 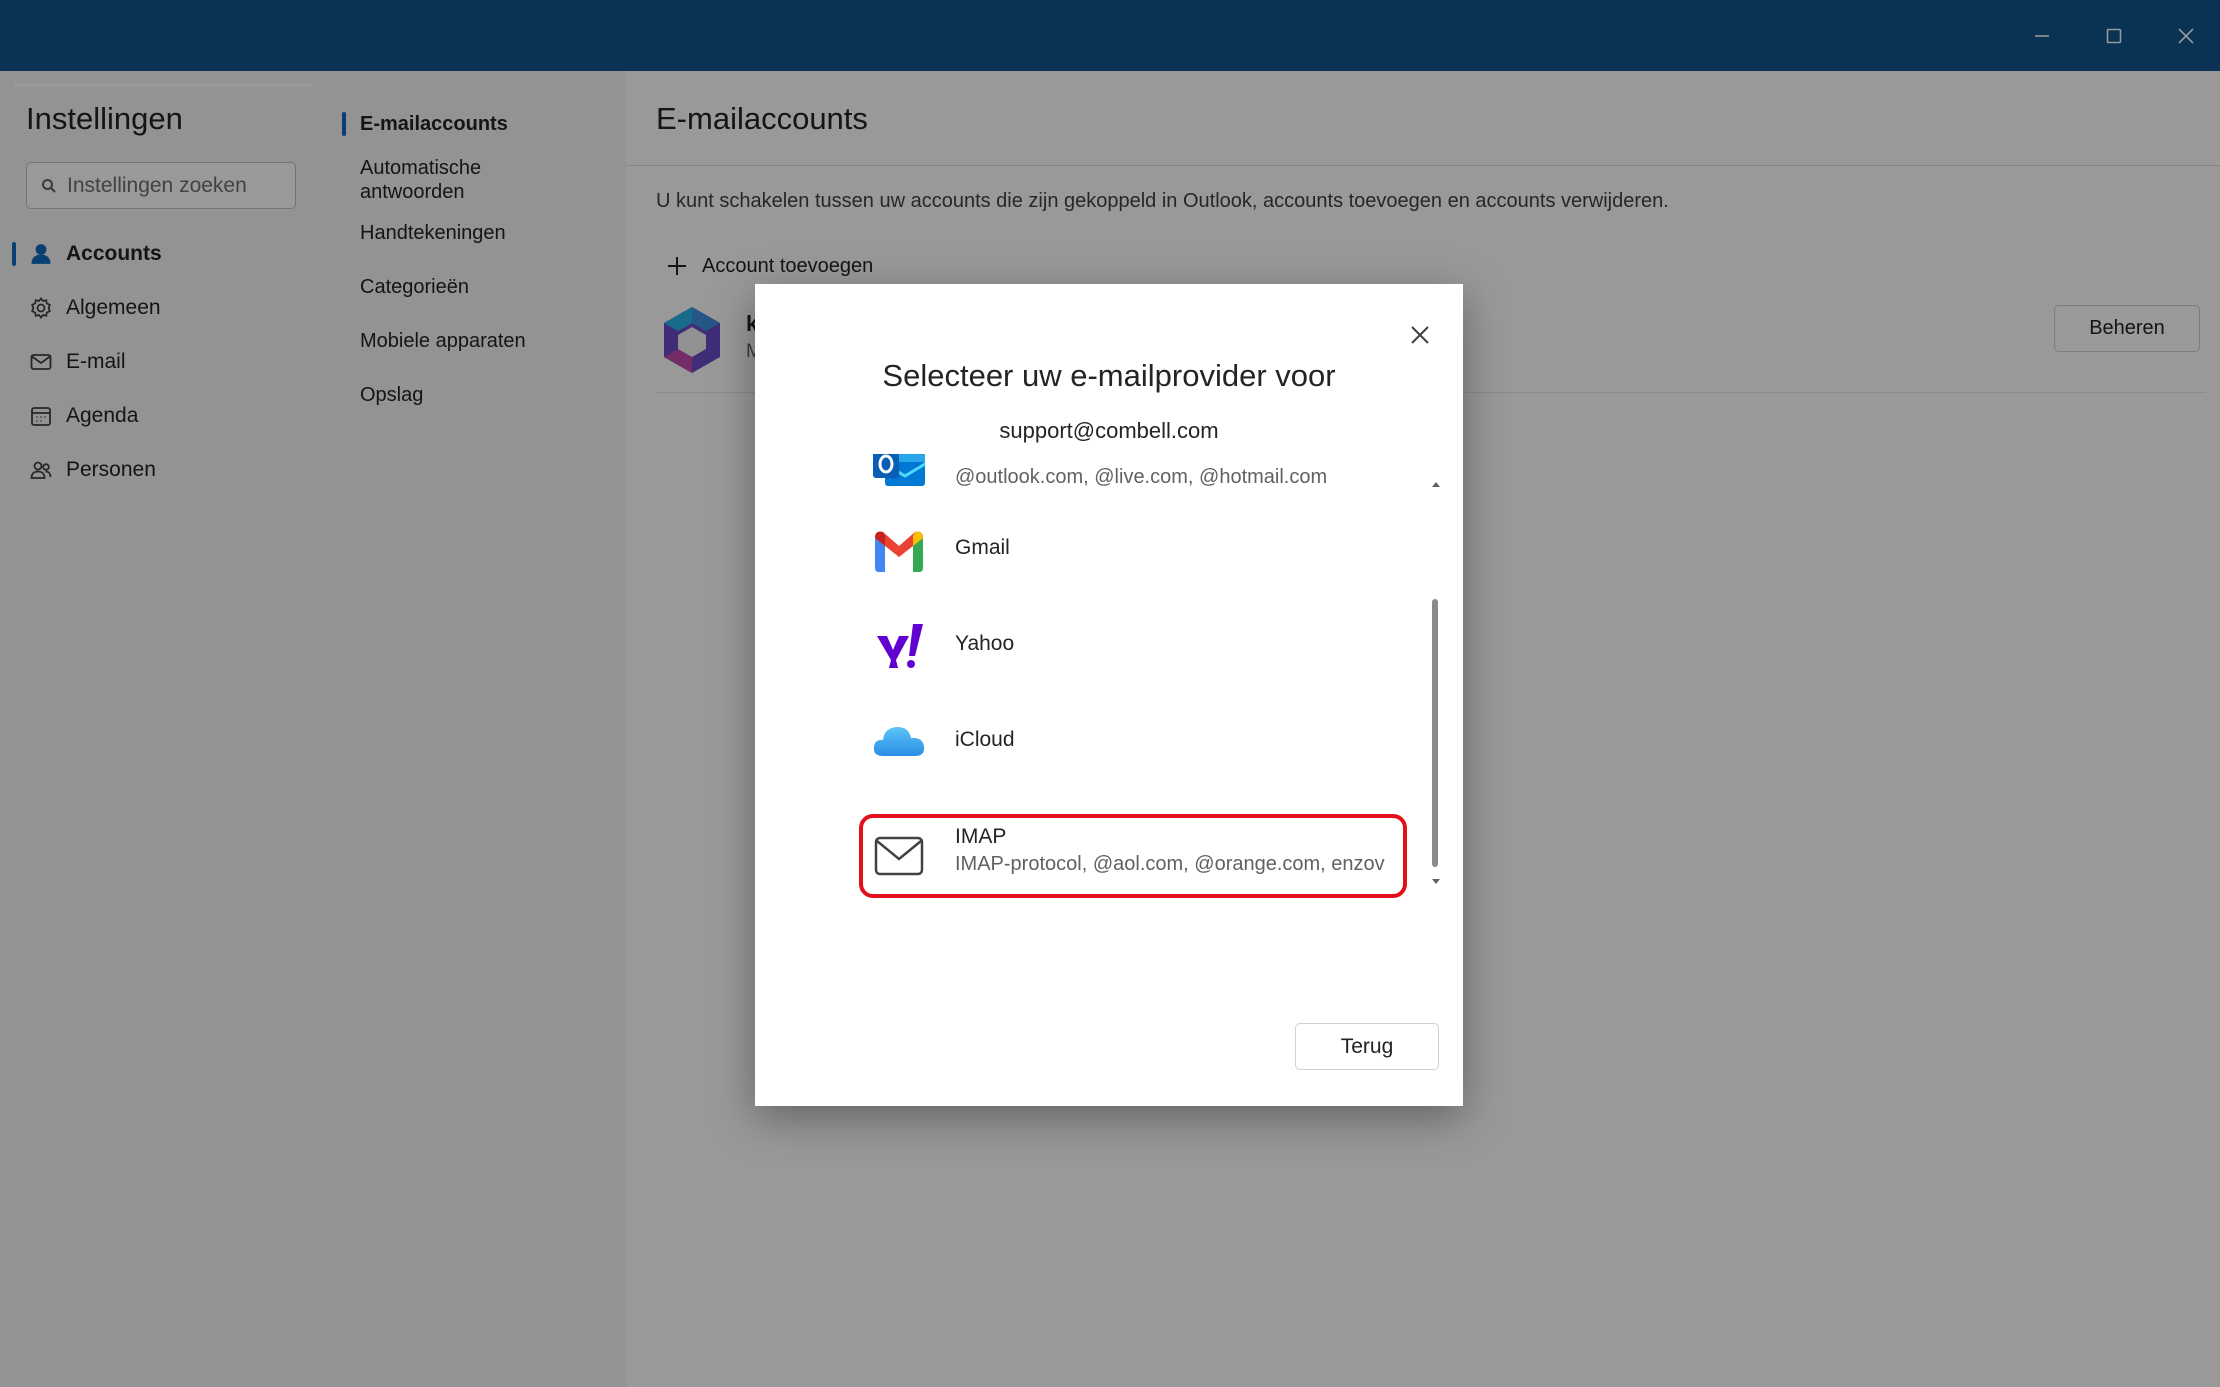 I want to click on dialog-title: Selecteer uw e-mailprovider voor, so click(x=1109, y=375).